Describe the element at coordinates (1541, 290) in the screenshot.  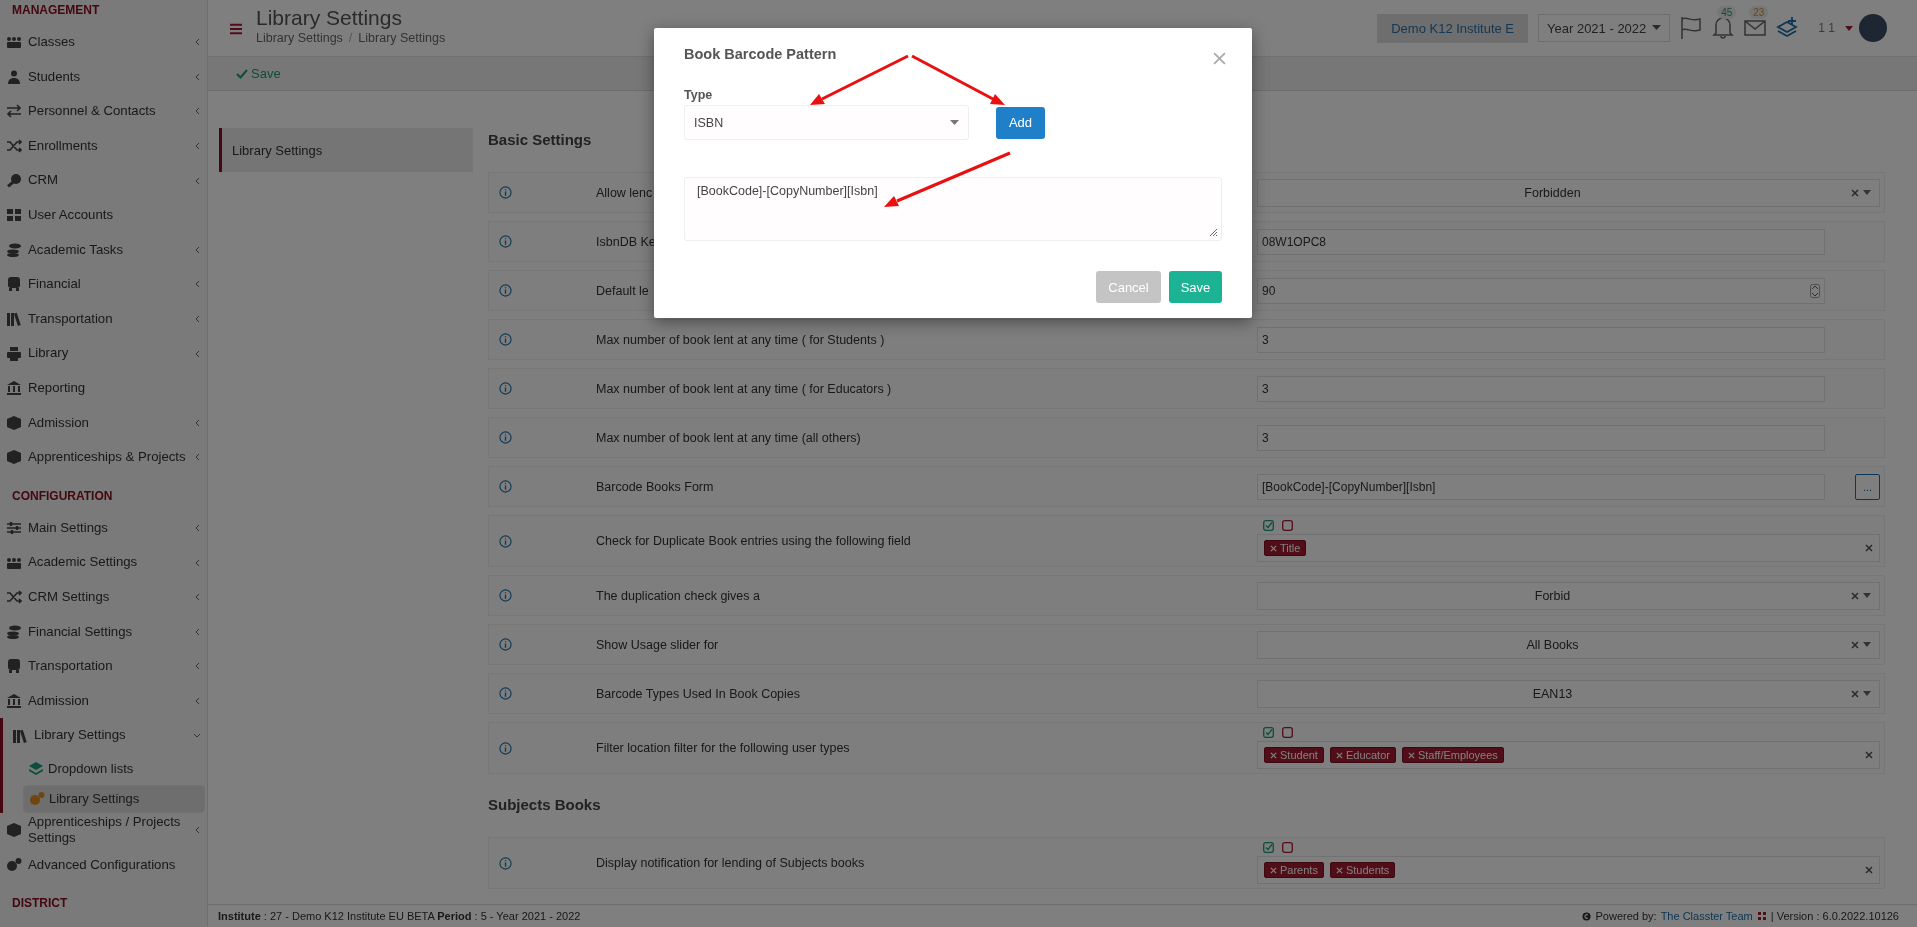
I see `number-field: 90` at that location.